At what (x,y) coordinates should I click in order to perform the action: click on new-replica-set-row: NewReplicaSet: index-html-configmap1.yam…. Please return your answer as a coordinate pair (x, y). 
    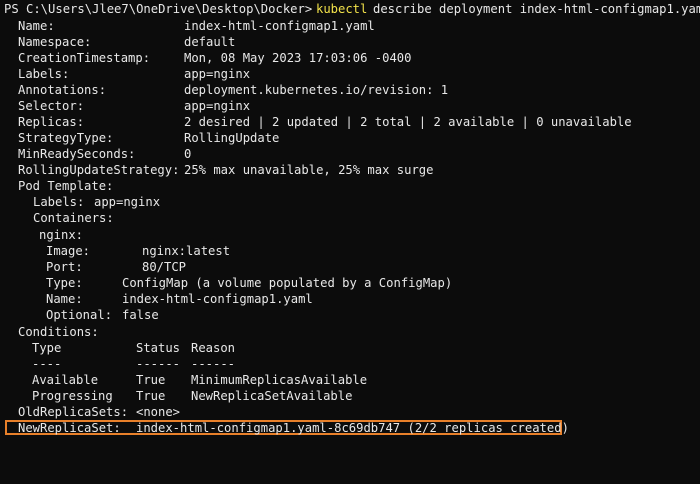
    Looking at the image, I should click on (284, 428).